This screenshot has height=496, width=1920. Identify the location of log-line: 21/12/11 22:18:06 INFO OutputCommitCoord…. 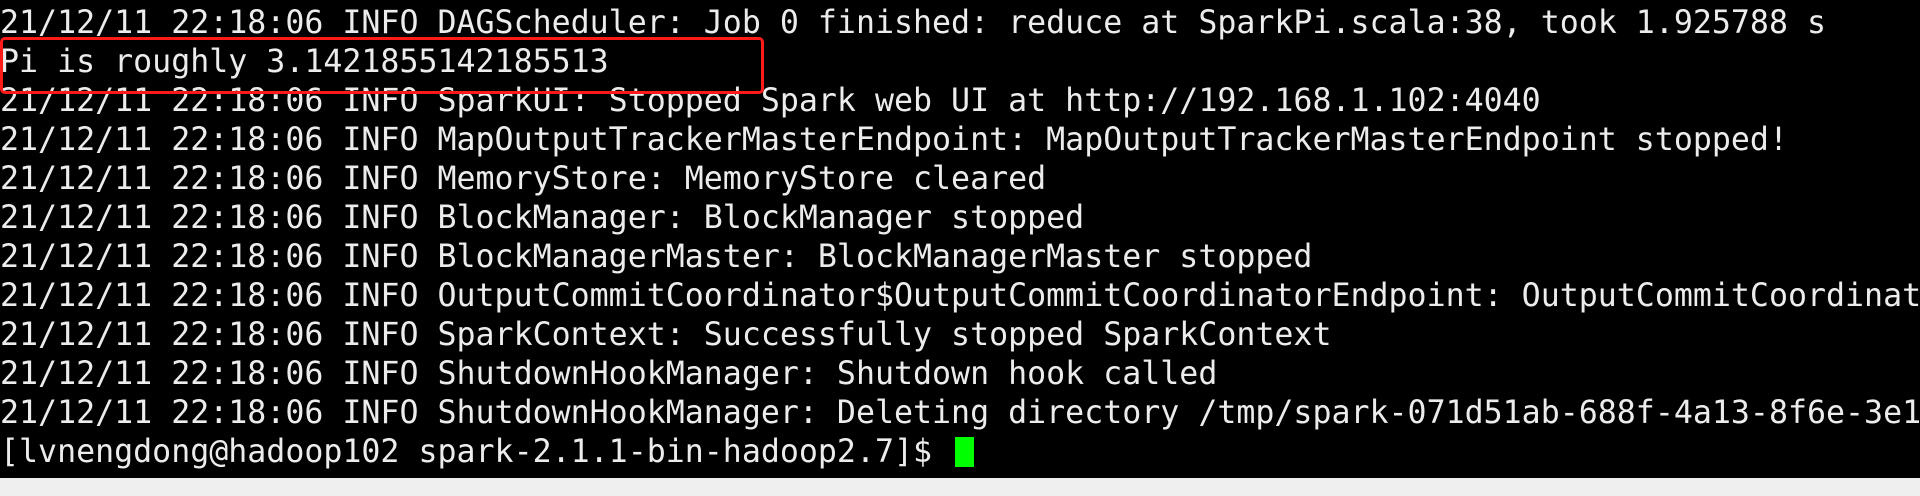
(960, 296).